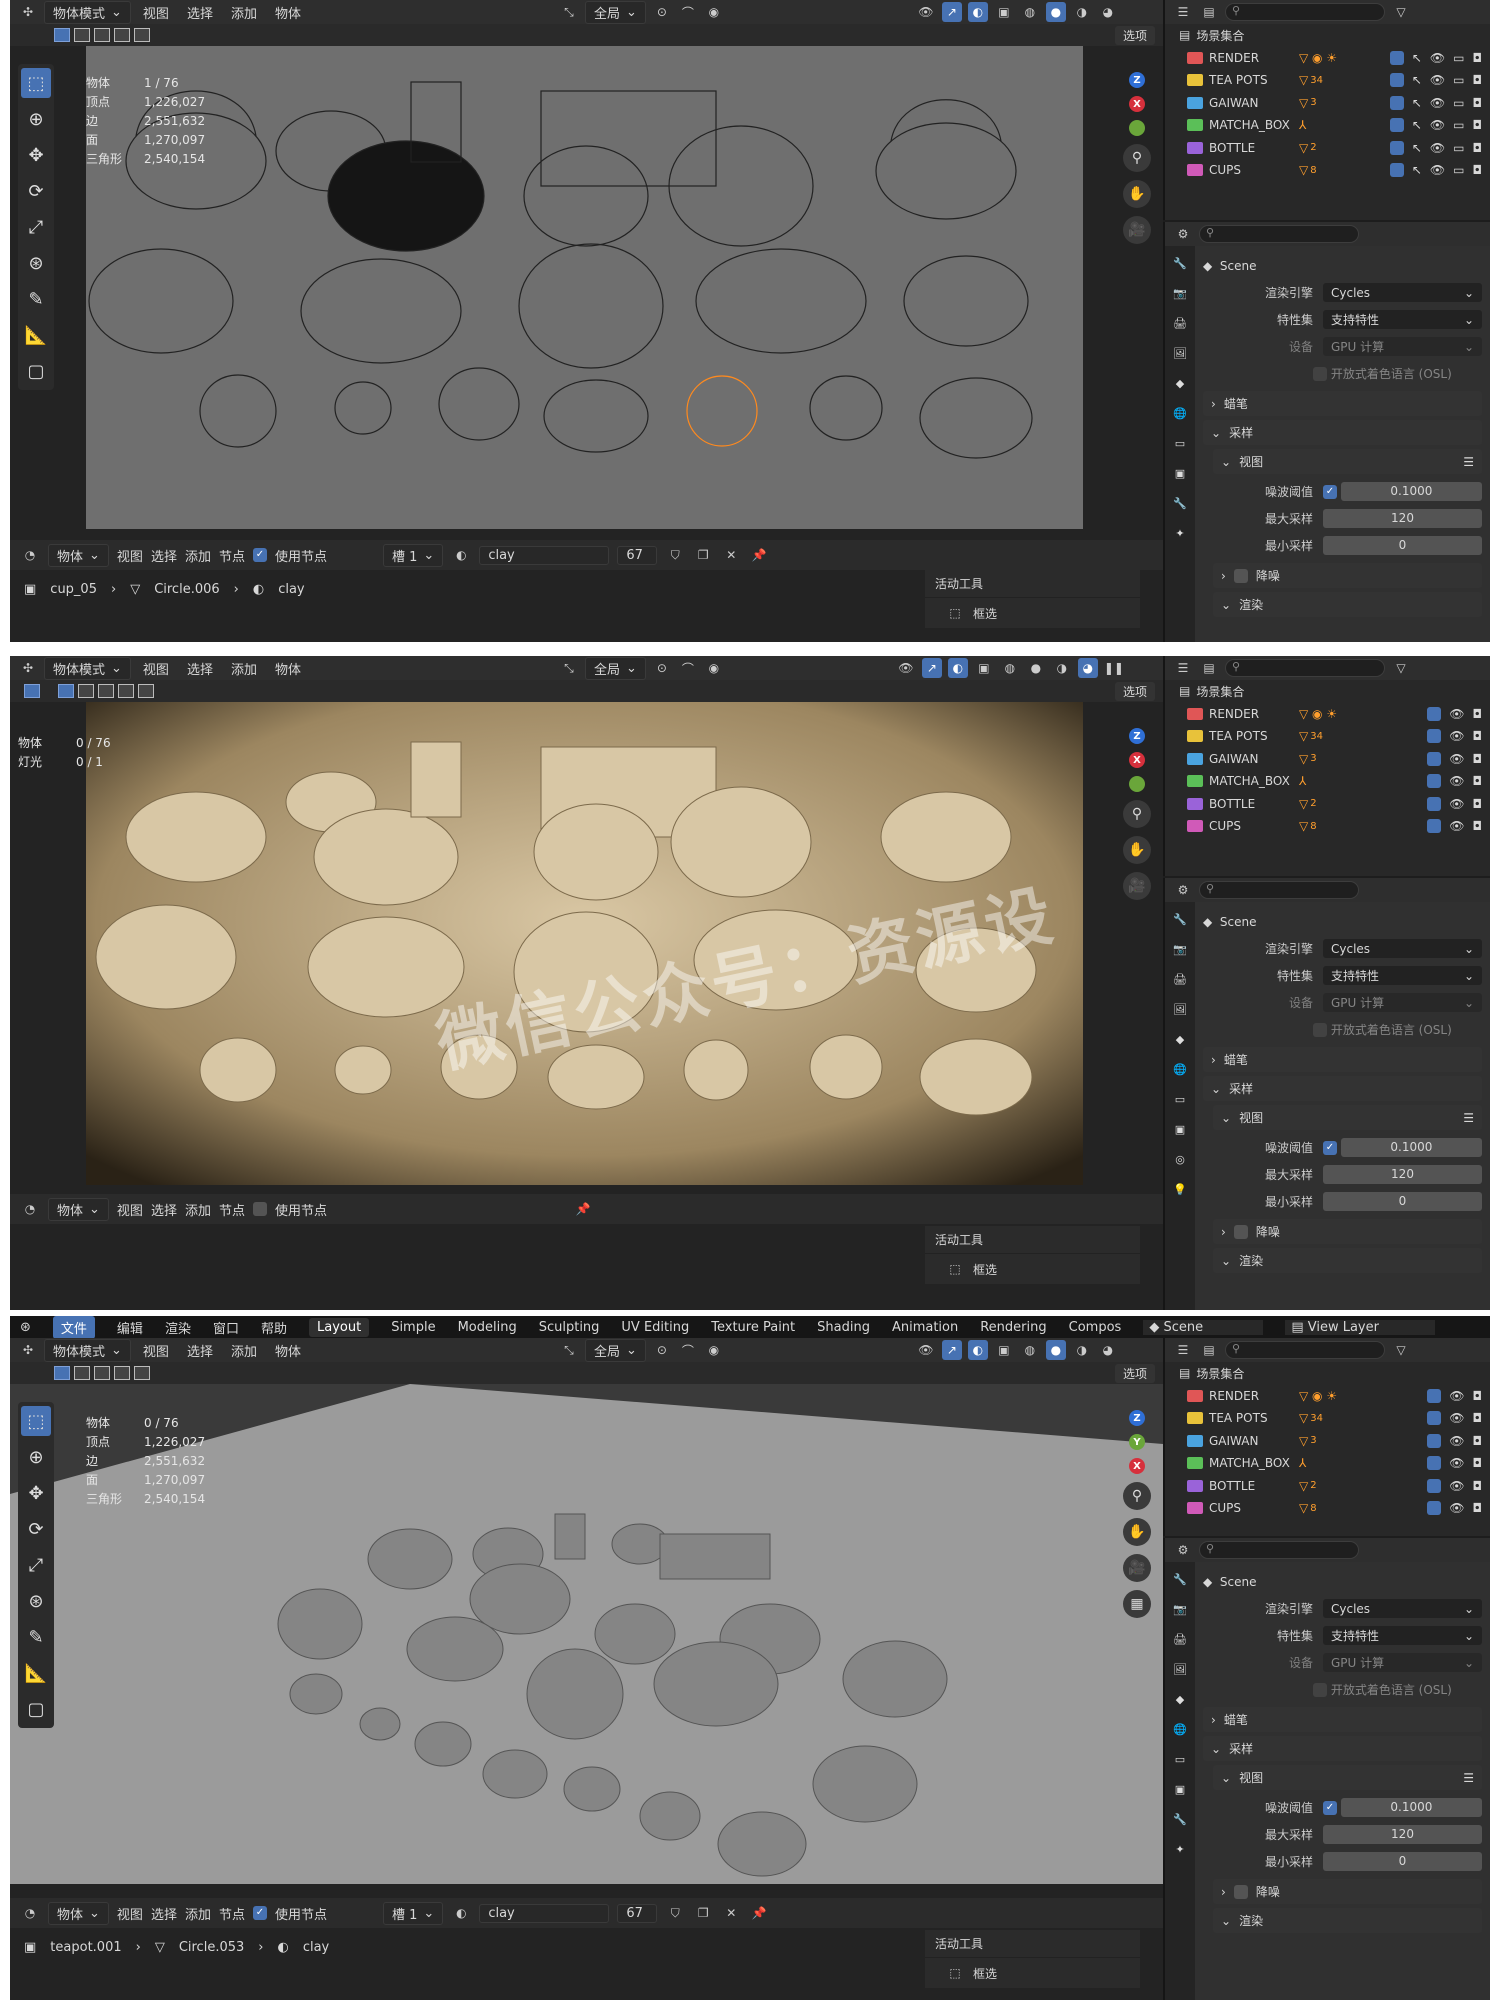  Describe the element at coordinates (1183, 668) in the screenshot. I see `outliner-icon: ☰` at that location.